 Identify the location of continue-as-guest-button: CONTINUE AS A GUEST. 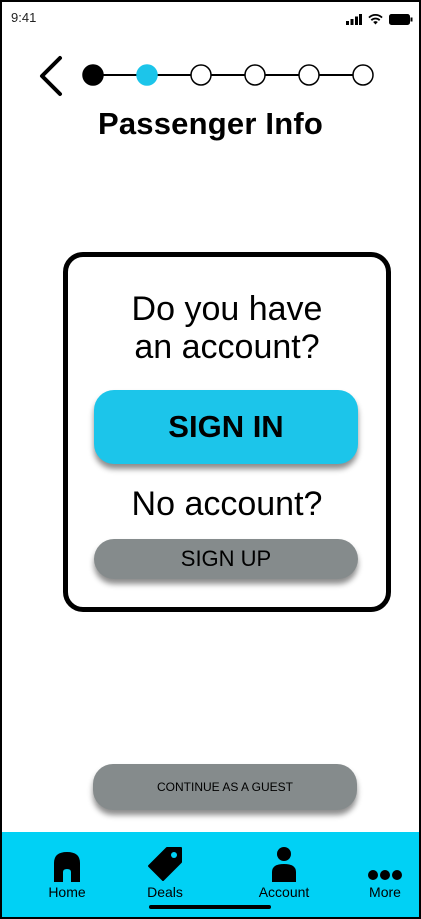
(225, 787).